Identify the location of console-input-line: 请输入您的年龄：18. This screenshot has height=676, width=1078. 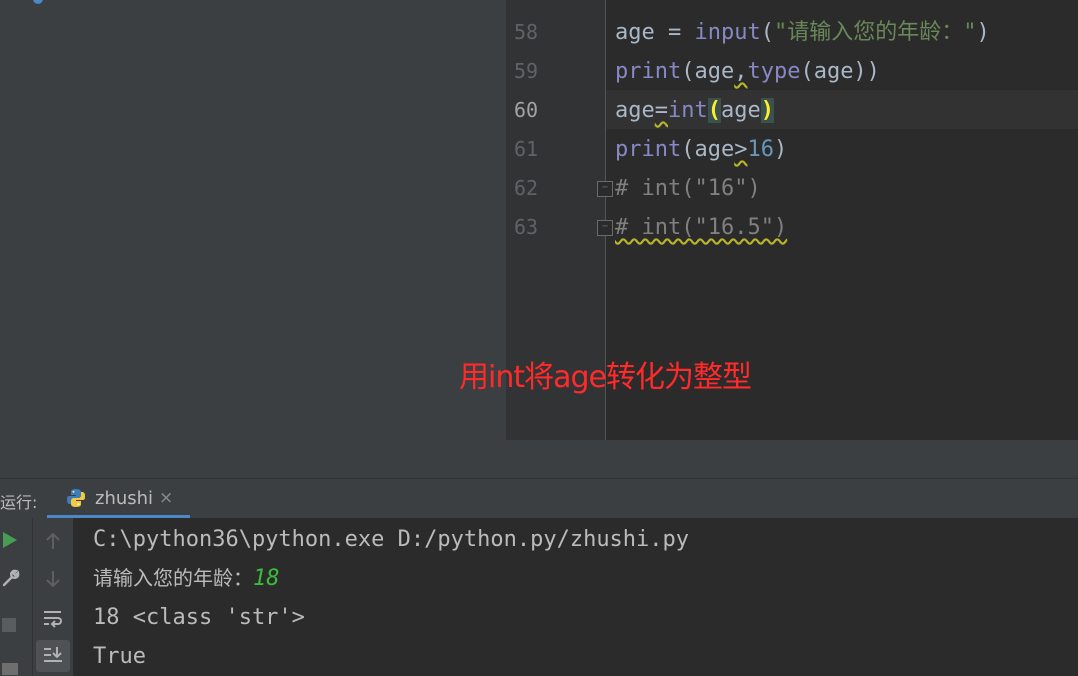
(186, 578).